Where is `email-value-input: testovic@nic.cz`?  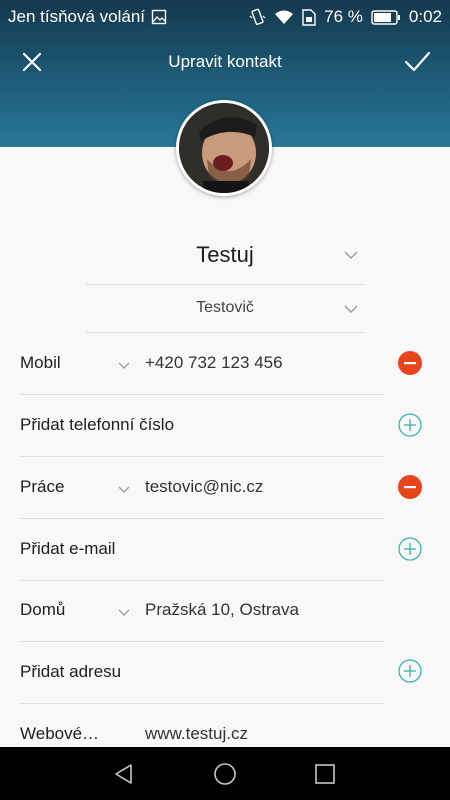
email-value-input: testovic@nic.cz is located at coordinates (204, 487).